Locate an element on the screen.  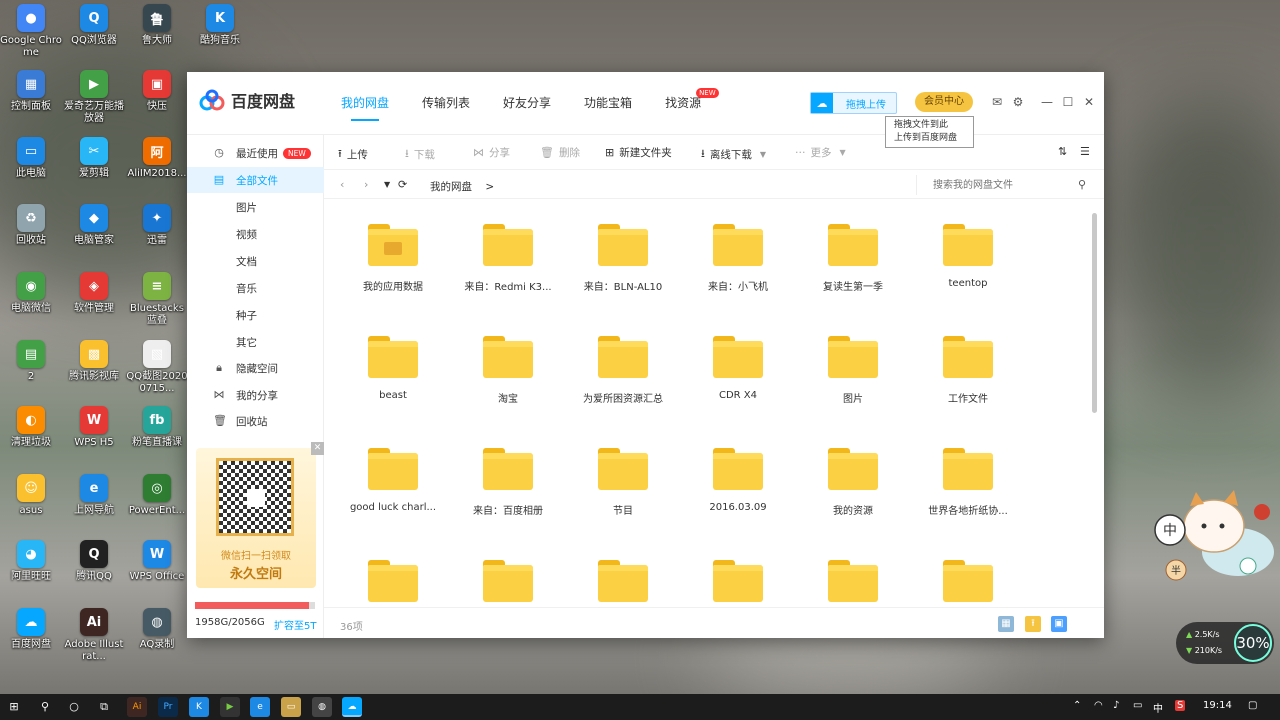
input-method-indicator: 中 is located at coordinates (1158, 707).